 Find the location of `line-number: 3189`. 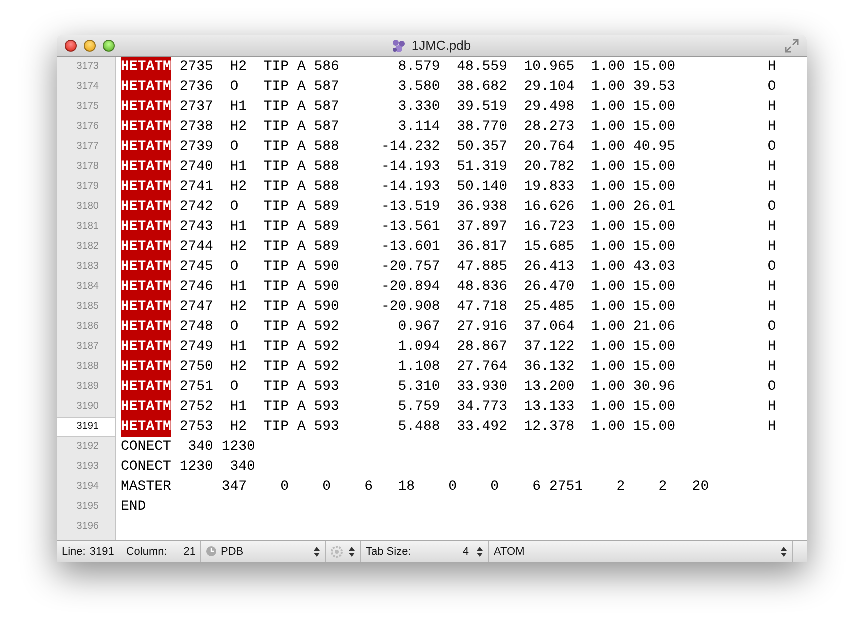

line-number: 3189 is located at coordinates (88, 387).